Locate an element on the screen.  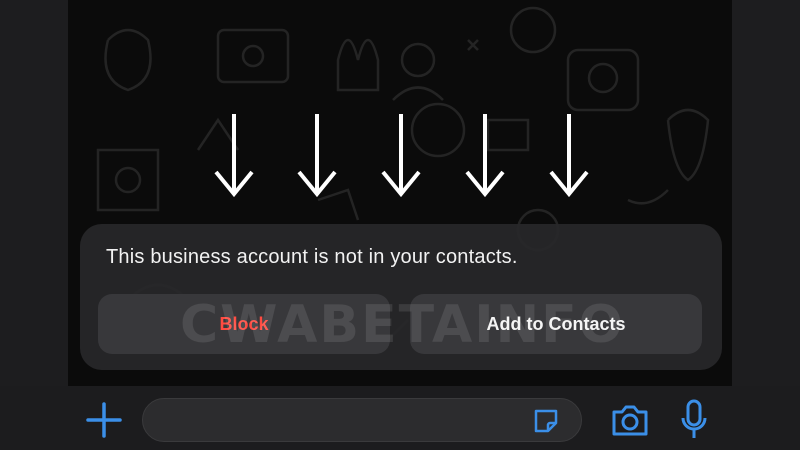
add-to-contacts-button: Add to Contacts is located at coordinates (556, 324).